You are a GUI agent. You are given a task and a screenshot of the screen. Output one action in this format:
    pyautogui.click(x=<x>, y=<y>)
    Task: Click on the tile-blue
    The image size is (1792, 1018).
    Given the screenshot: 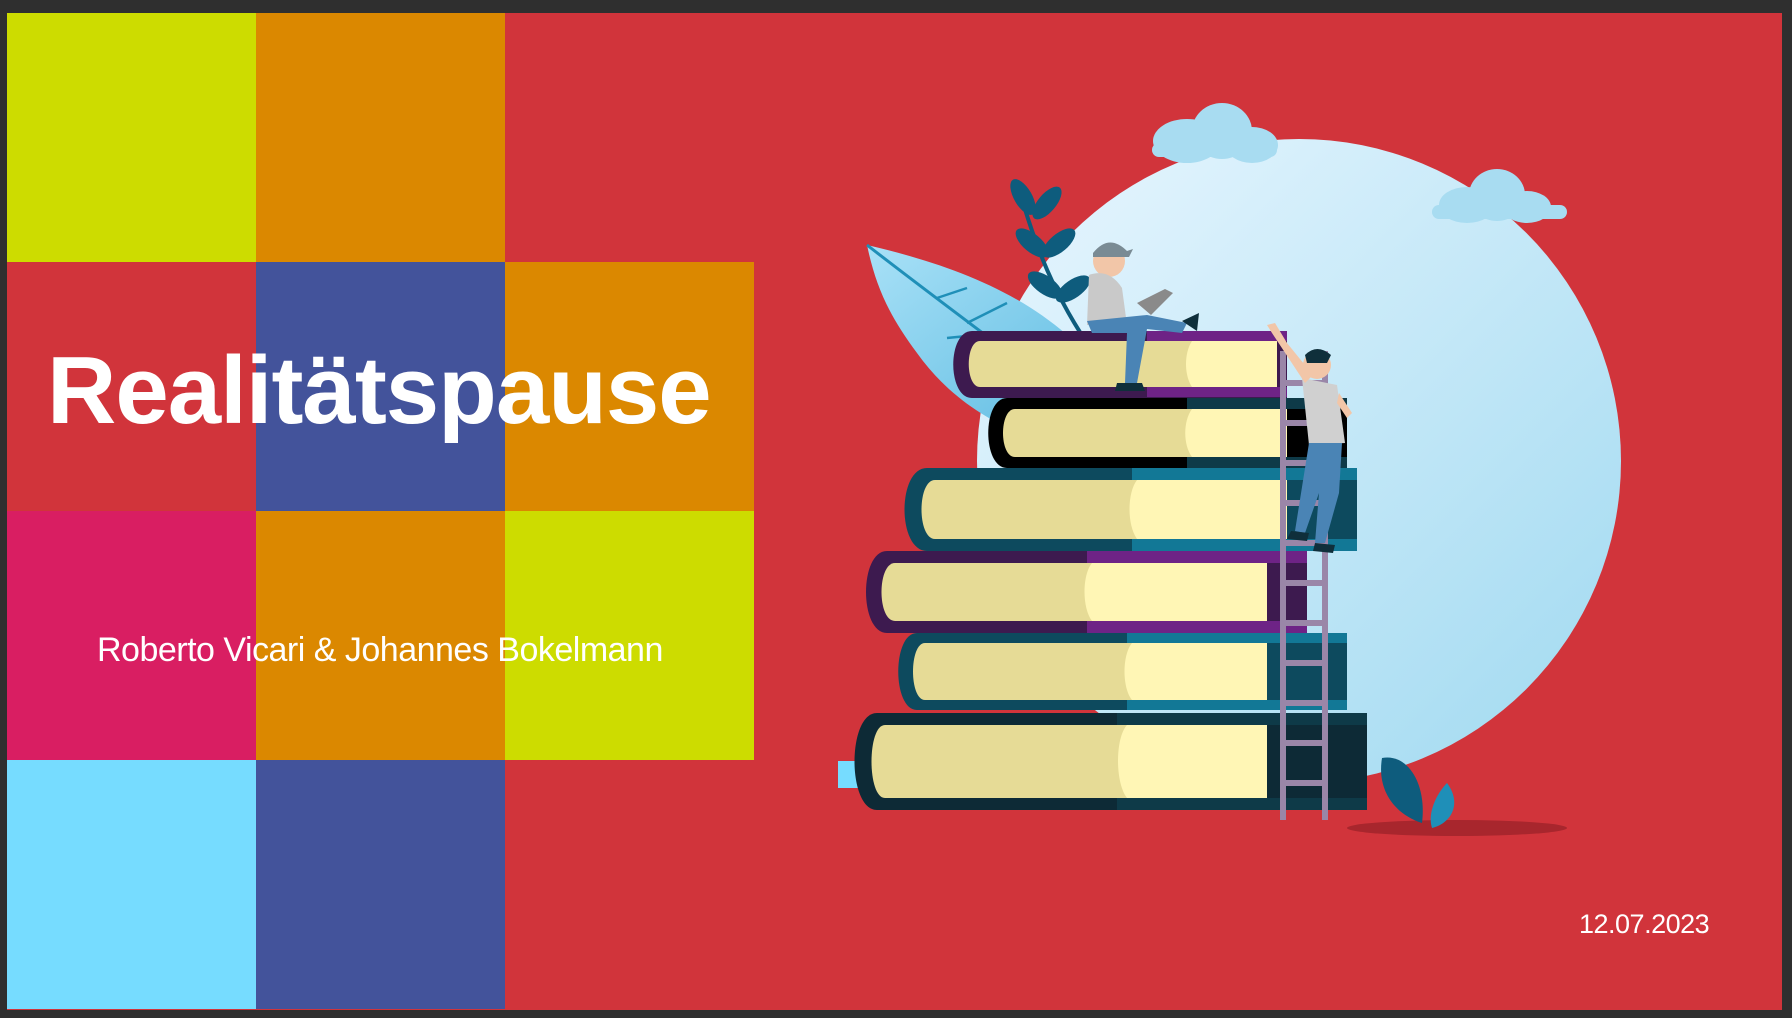 What is the action you would take?
    pyautogui.click(x=380, y=884)
    